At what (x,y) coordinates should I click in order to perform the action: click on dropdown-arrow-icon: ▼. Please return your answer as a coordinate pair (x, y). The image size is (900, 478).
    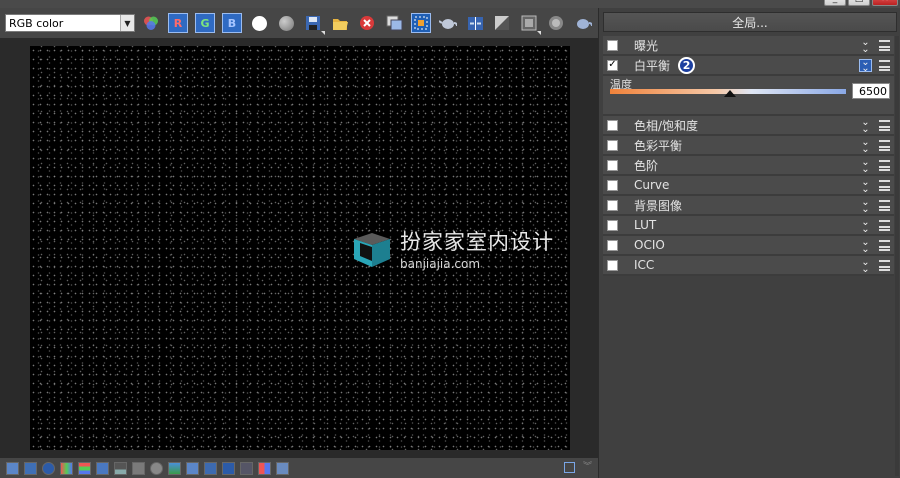
    Looking at the image, I should click on (127, 23).